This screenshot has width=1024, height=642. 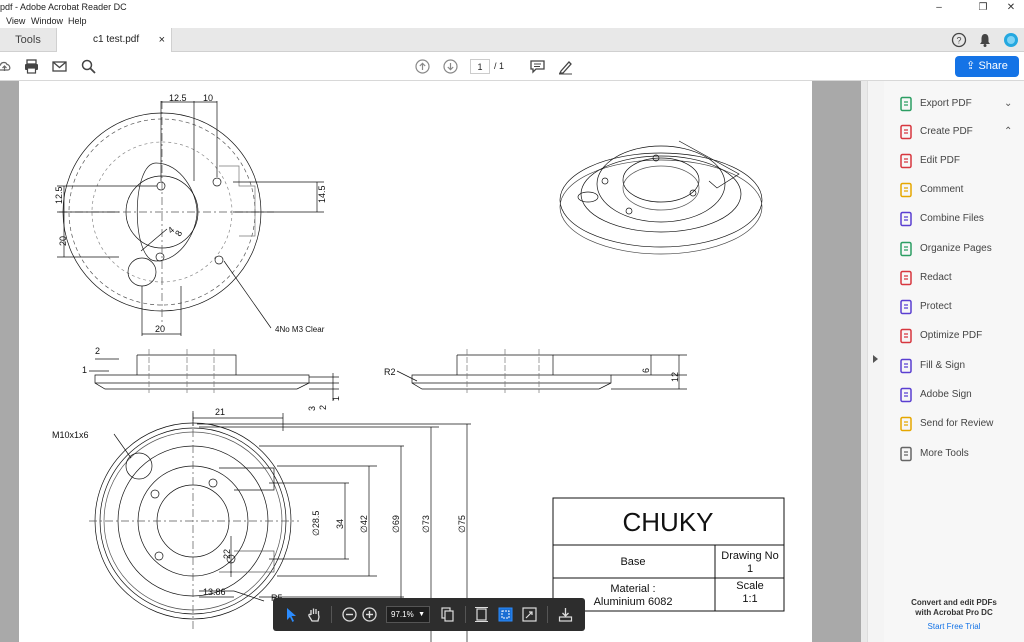 What do you see at coordinates (114, 40) in the screenshot?
I see `tab-document: c1 test.pdf ×` at bounding box center [114, 40].